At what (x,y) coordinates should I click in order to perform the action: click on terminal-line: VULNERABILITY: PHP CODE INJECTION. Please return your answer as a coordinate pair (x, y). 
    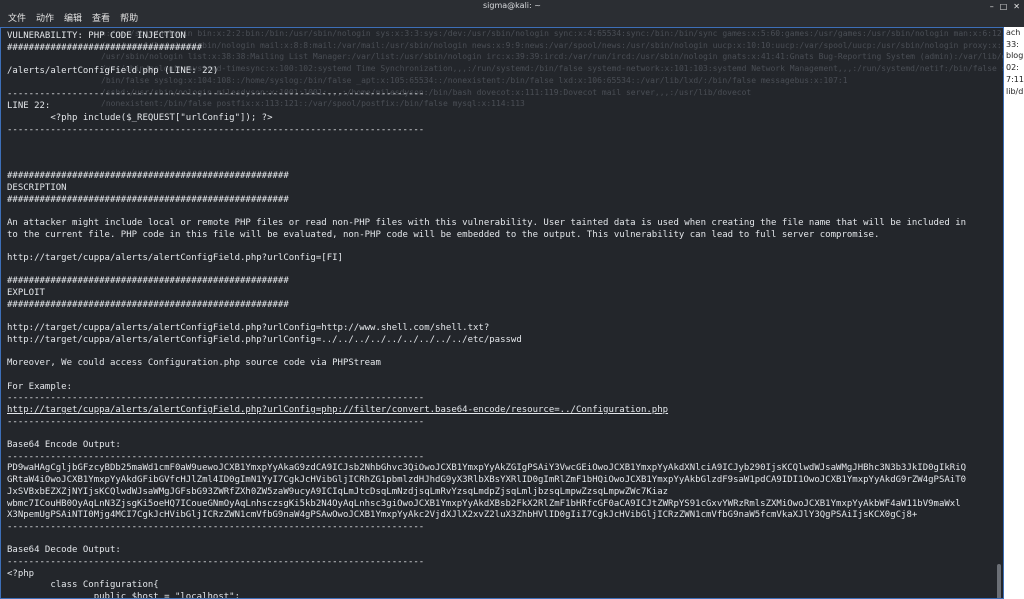
    Looking at the image, I should click on (96, 36).